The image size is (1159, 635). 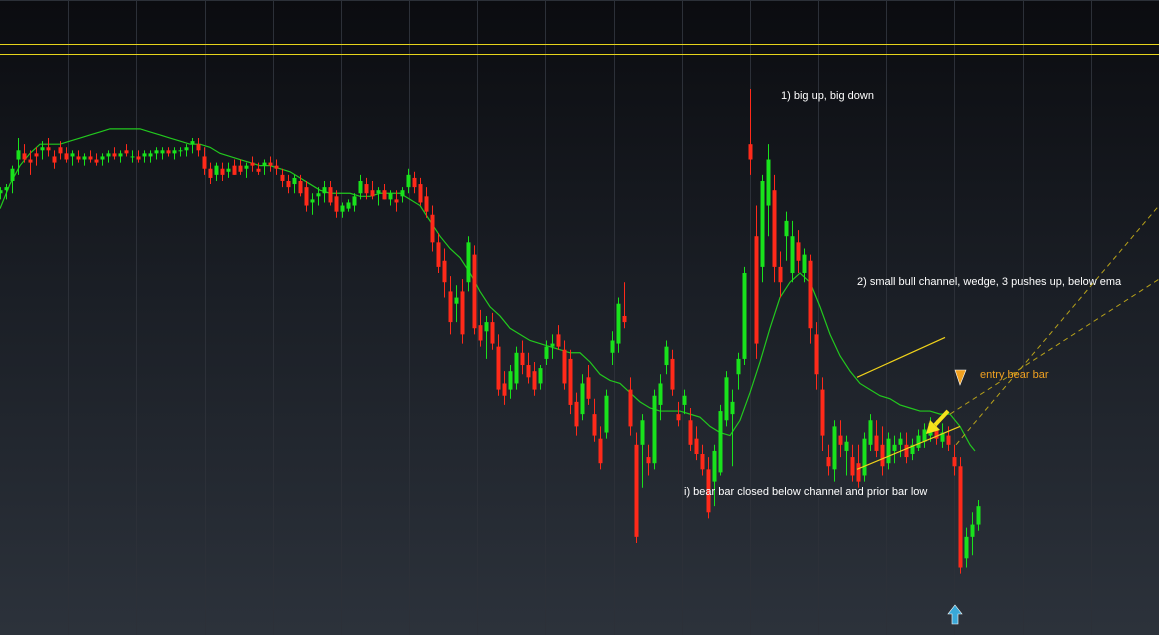 I want to click on channel-line, so click(x=901, y=357).